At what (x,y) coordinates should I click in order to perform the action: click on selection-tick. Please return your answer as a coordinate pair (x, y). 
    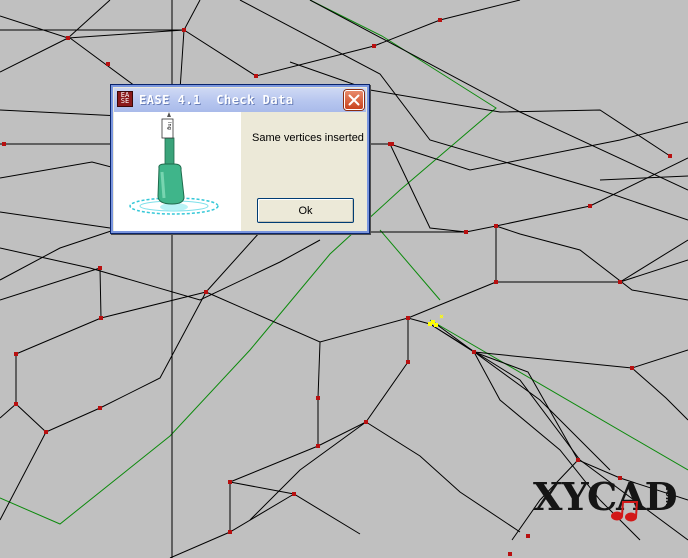
    Looking at the image, I should click on (441, 316).